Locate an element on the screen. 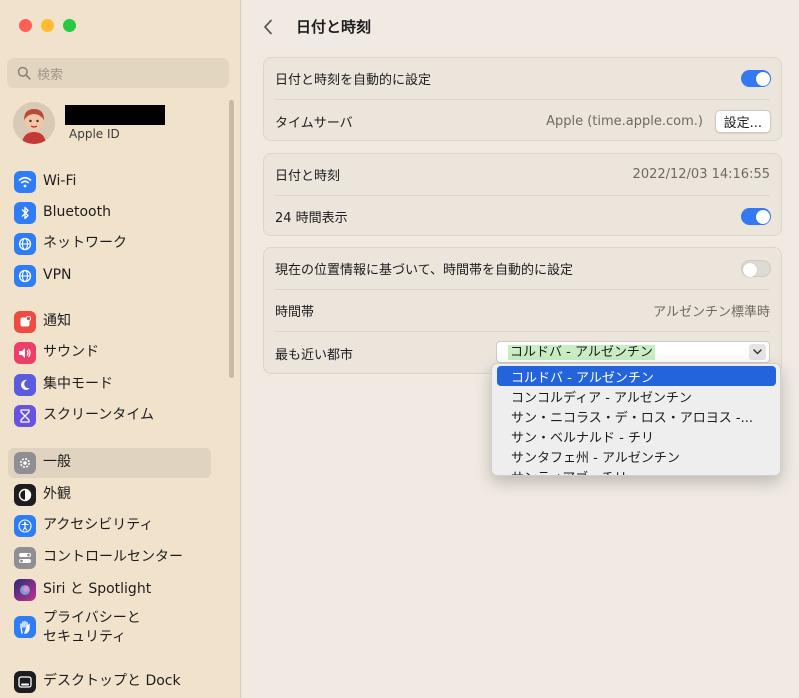 Image resolution: width=799 pixels, height=698 pixels. sidebar-item-privacy-security: プライバシーと セキュリティ is located at coordinates (109, 628).